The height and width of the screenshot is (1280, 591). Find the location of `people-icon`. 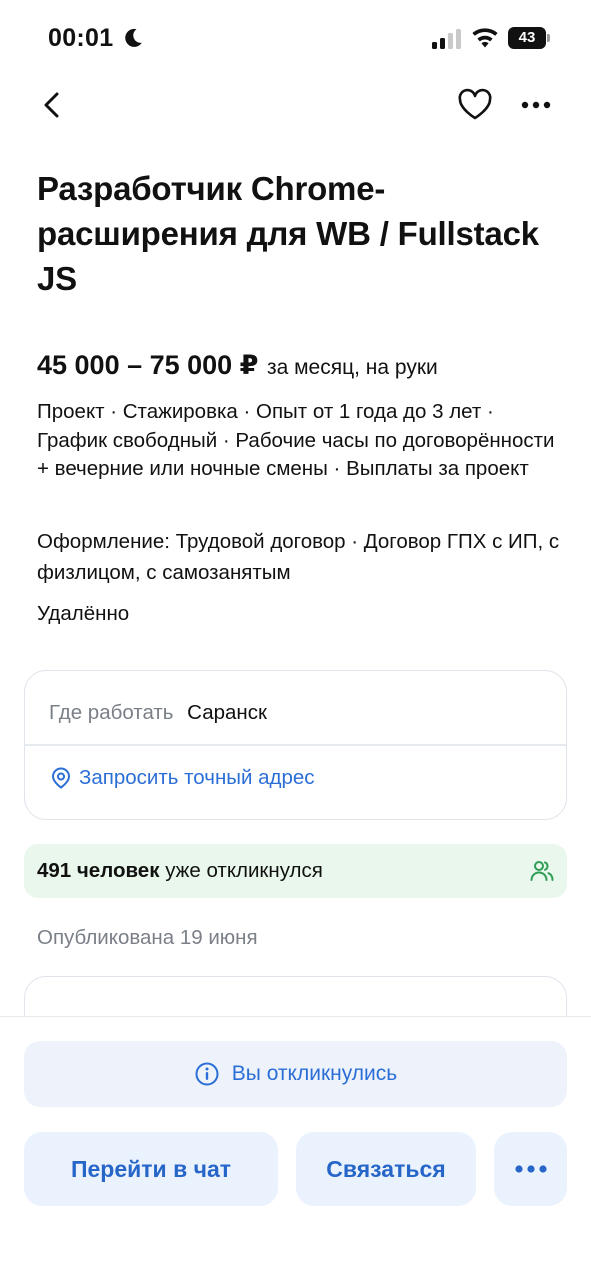

people-icon is located at coordinates (542, 871).